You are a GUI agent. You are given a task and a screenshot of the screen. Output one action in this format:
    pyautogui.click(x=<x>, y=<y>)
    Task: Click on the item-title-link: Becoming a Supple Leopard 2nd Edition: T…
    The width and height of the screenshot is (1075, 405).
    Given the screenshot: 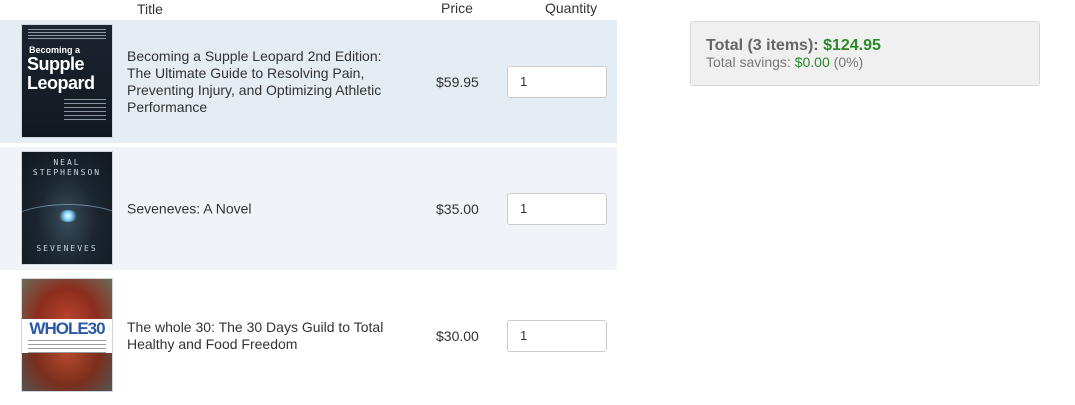 What is the action you would take?
    pyautogui.click(x=267, y=82)
    